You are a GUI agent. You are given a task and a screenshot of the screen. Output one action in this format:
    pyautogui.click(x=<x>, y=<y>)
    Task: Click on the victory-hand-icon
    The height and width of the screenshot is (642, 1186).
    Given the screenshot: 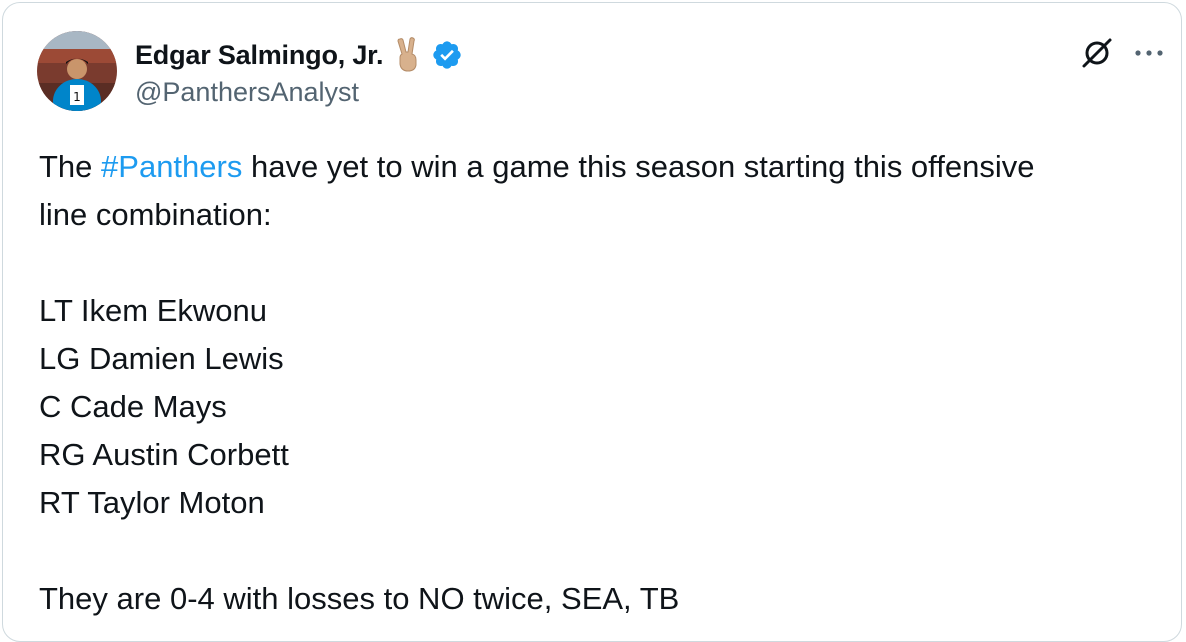 What is the action you would take?
    pyautogui.click(x=408, y=55)
    